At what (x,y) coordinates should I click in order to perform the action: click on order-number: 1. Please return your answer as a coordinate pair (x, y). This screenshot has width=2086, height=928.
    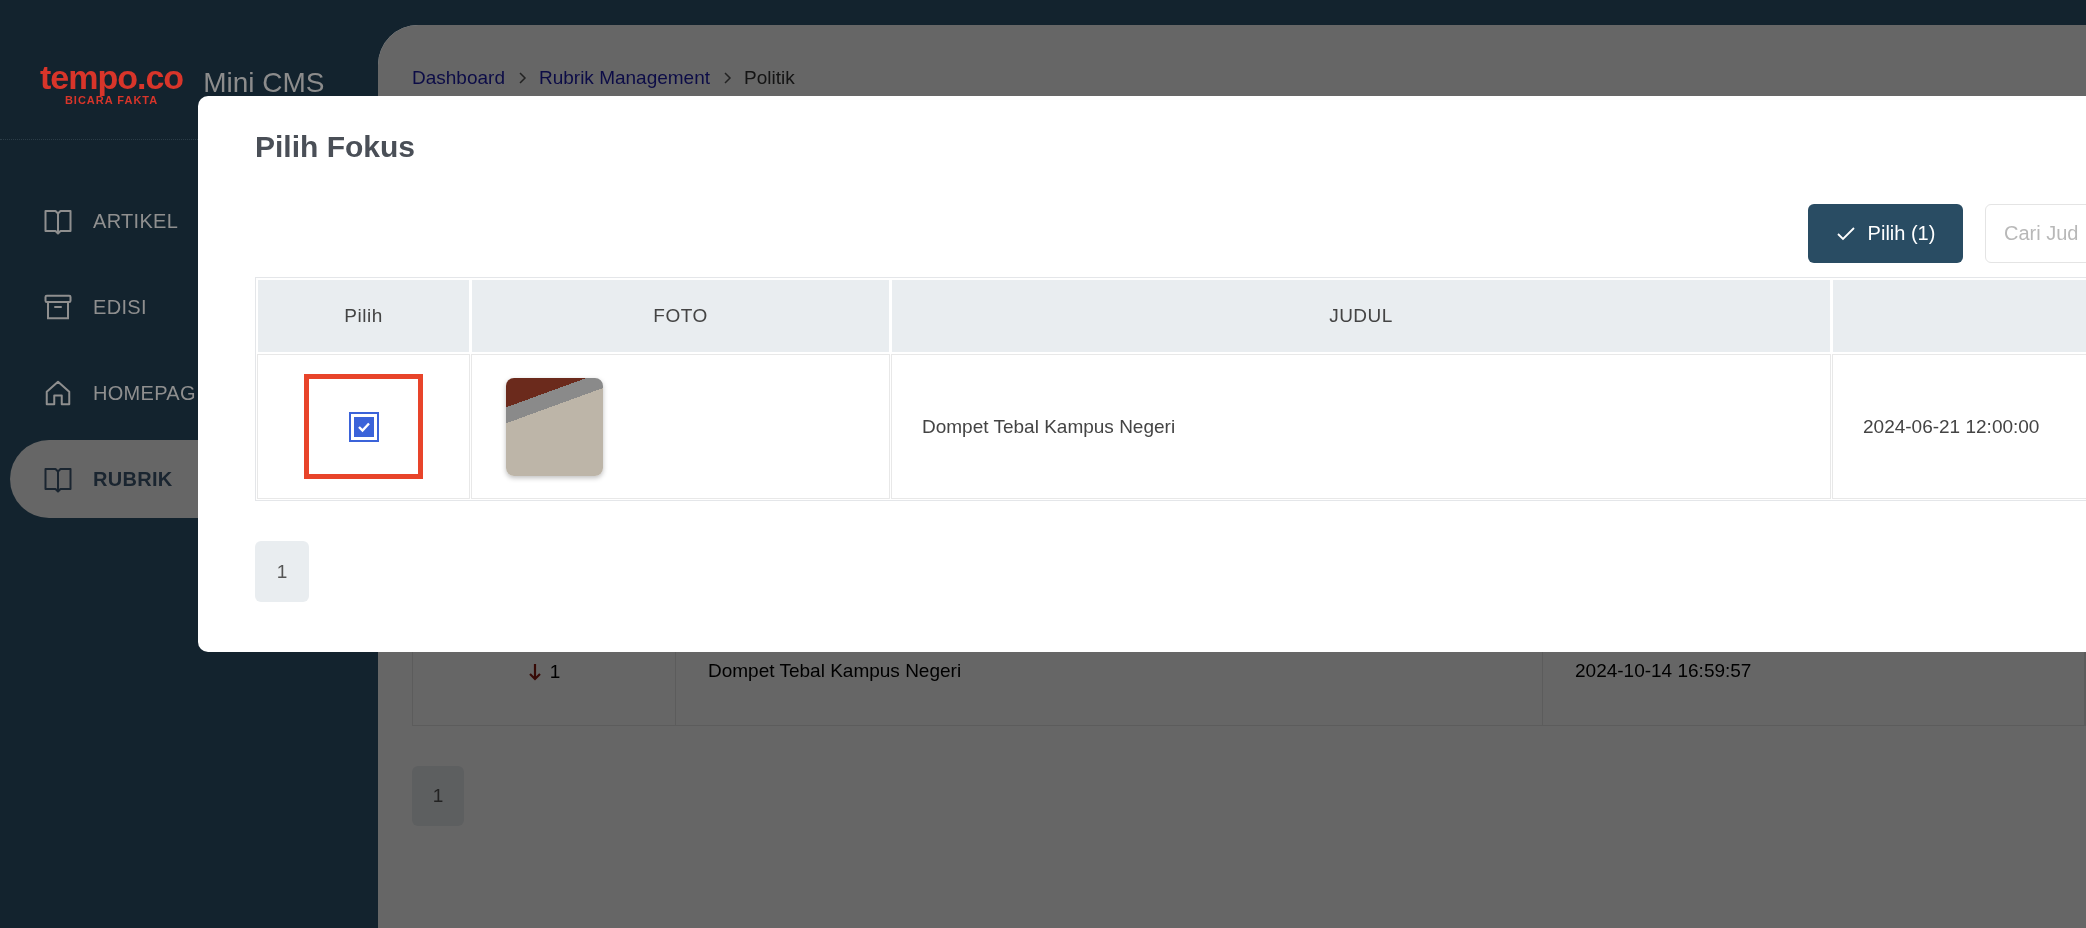
    Looking at the image, I should click on (555, 672).